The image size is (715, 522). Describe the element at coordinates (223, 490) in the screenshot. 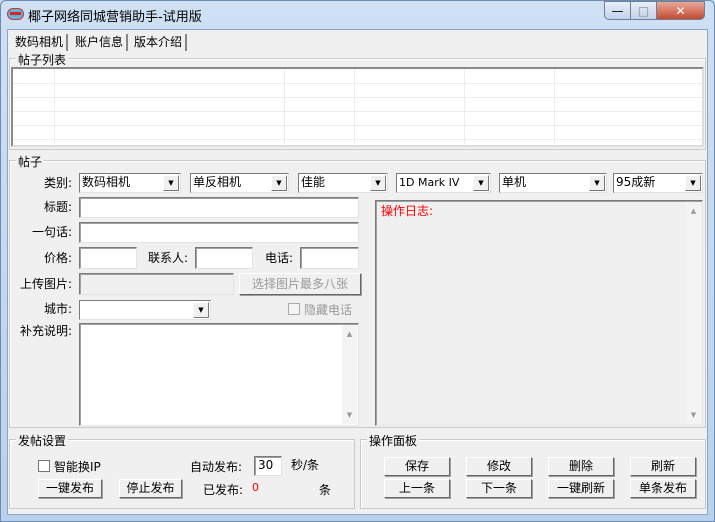

I see `published-label: 已发布:` at that location.